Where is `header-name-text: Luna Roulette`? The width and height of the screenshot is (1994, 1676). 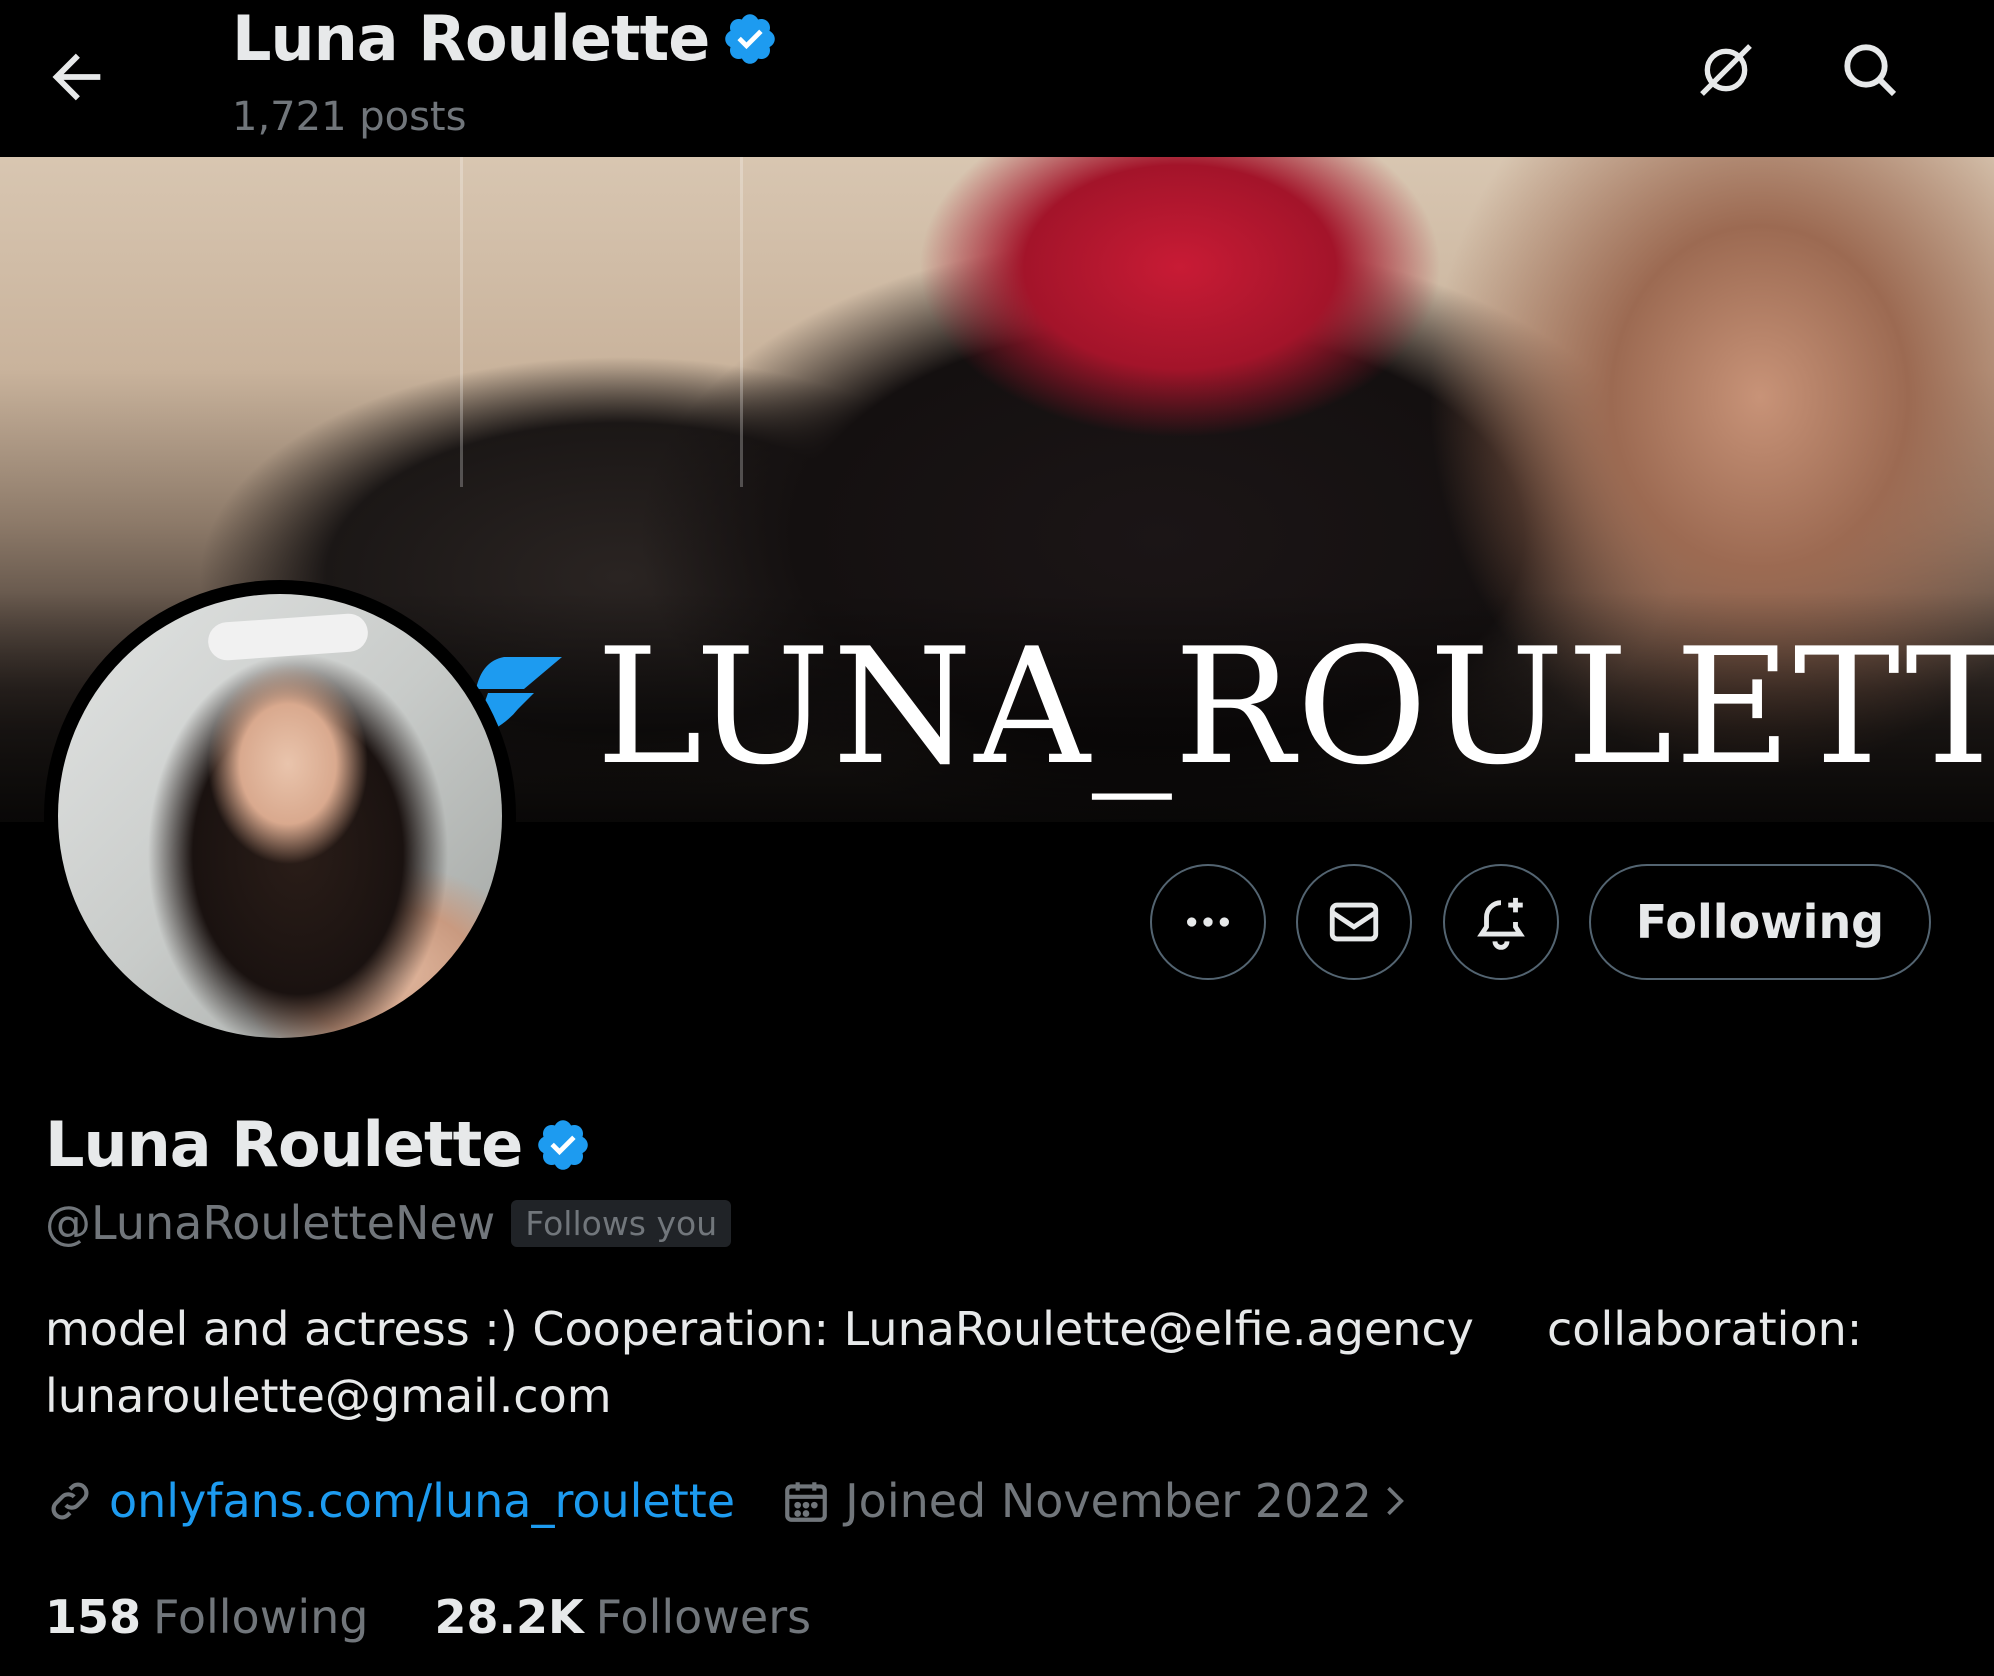
header-name-text: Luna Roulette is located at coordinates (471, 38).